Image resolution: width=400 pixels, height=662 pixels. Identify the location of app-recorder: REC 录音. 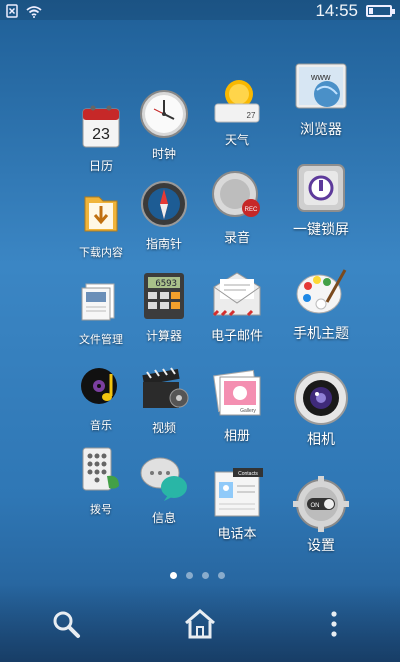
(237, 207).